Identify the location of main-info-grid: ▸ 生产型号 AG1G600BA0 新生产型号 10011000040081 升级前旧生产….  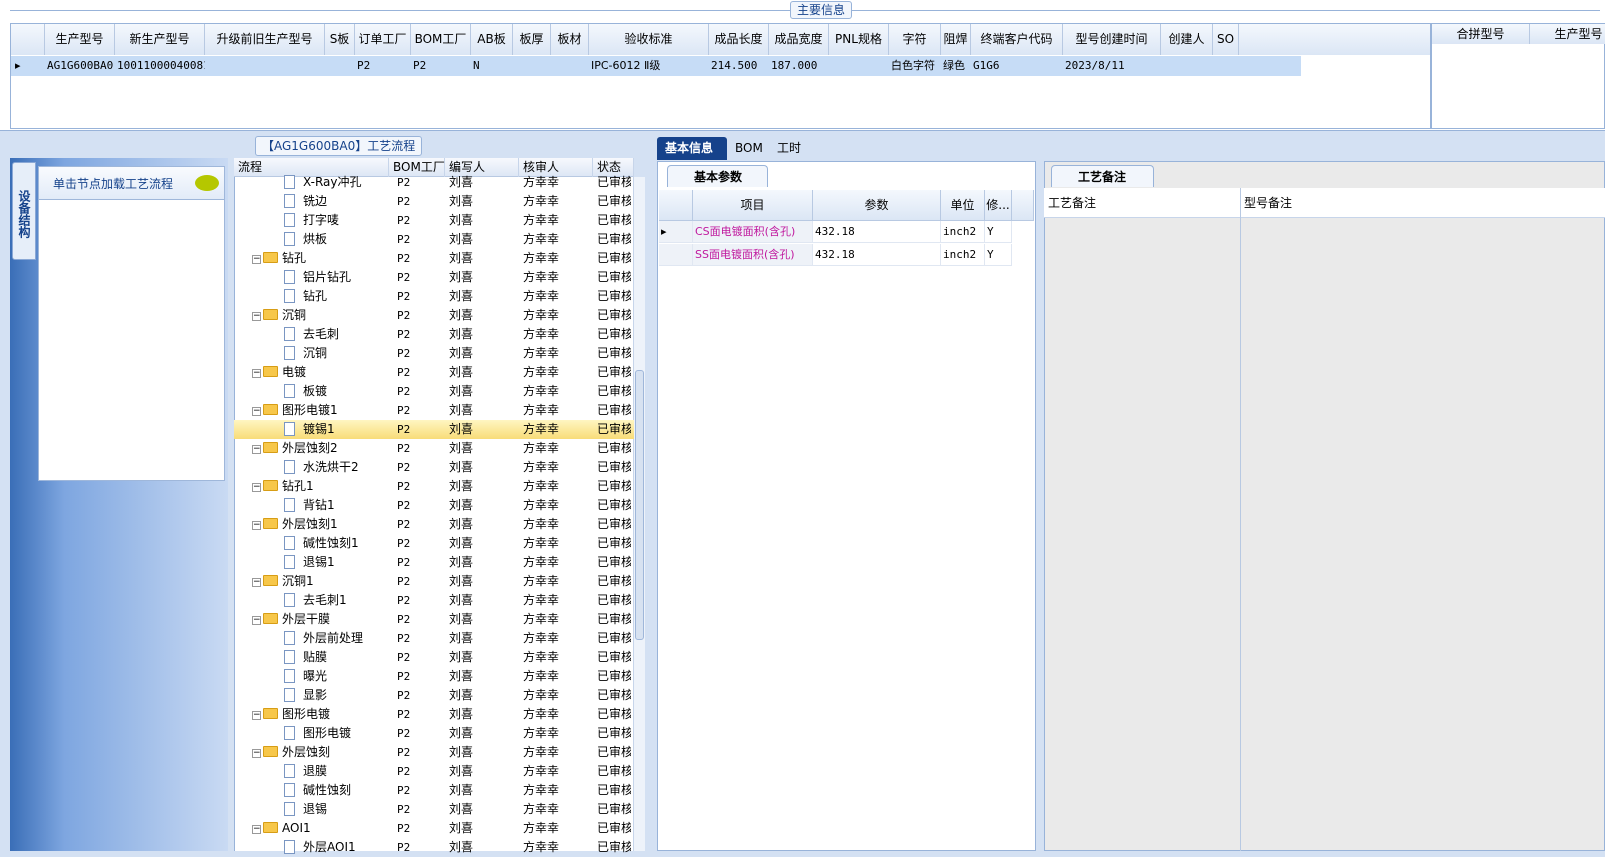
(720, 76).